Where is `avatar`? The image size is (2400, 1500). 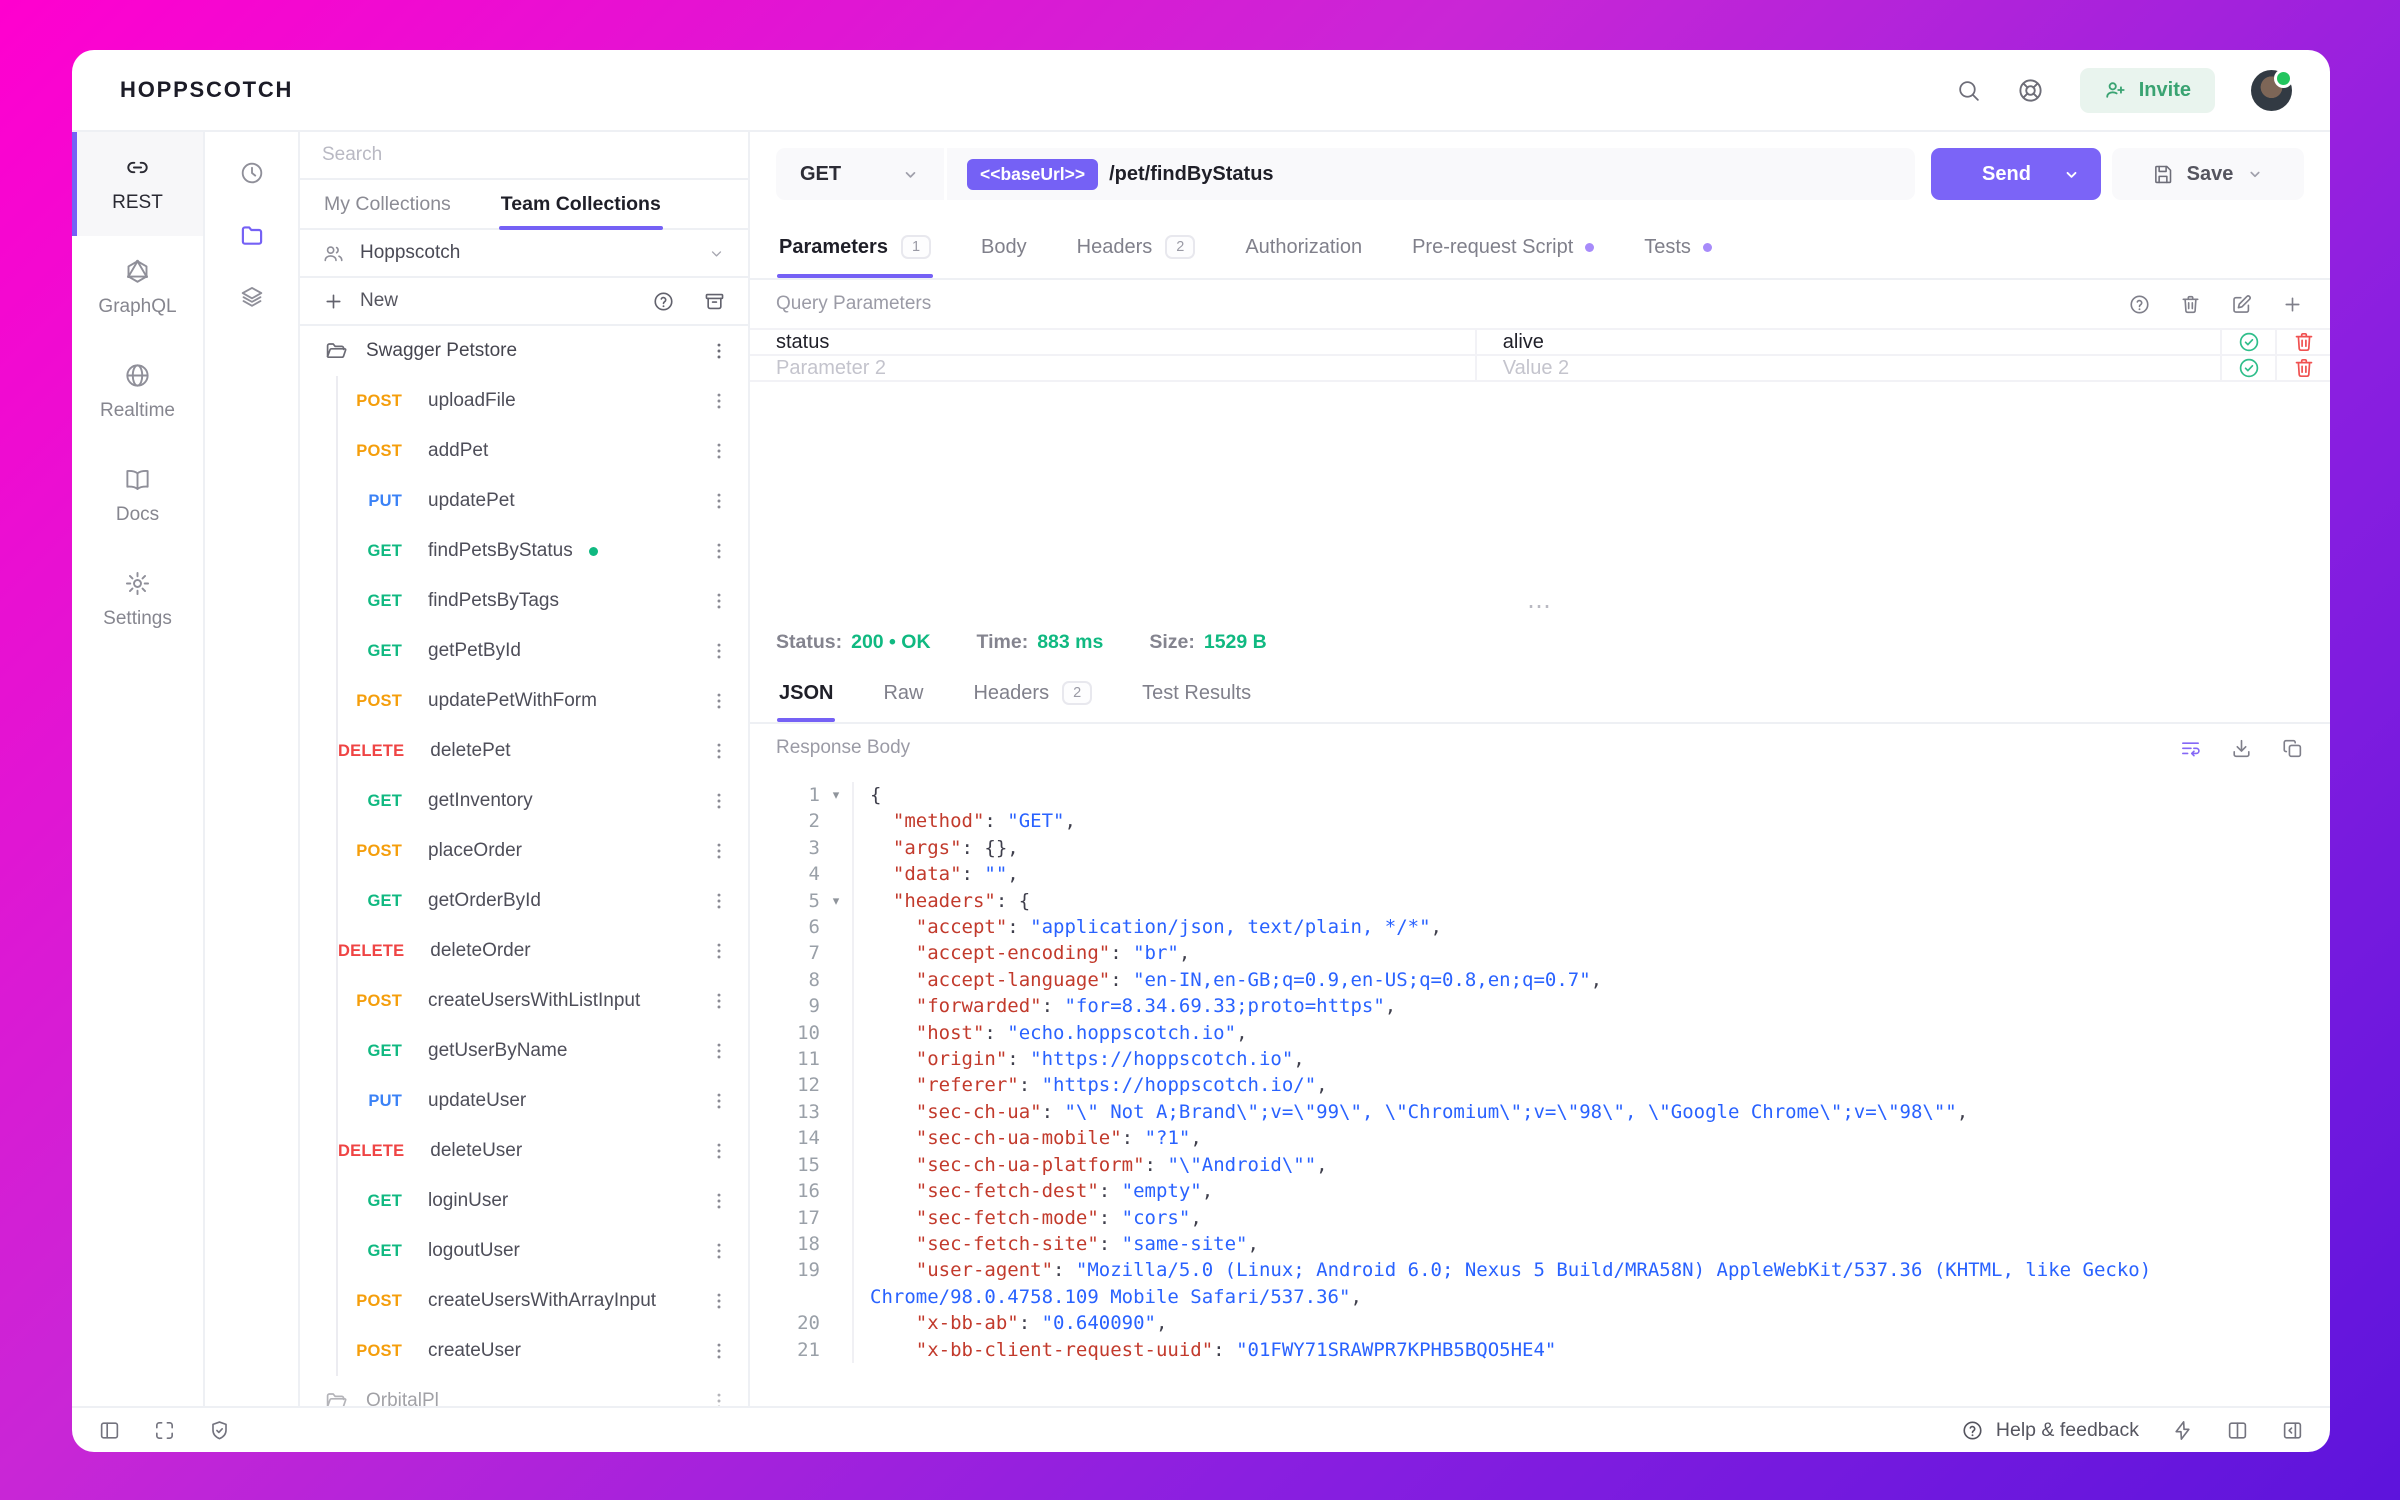
avatar is located at coordinates (2272, 89).